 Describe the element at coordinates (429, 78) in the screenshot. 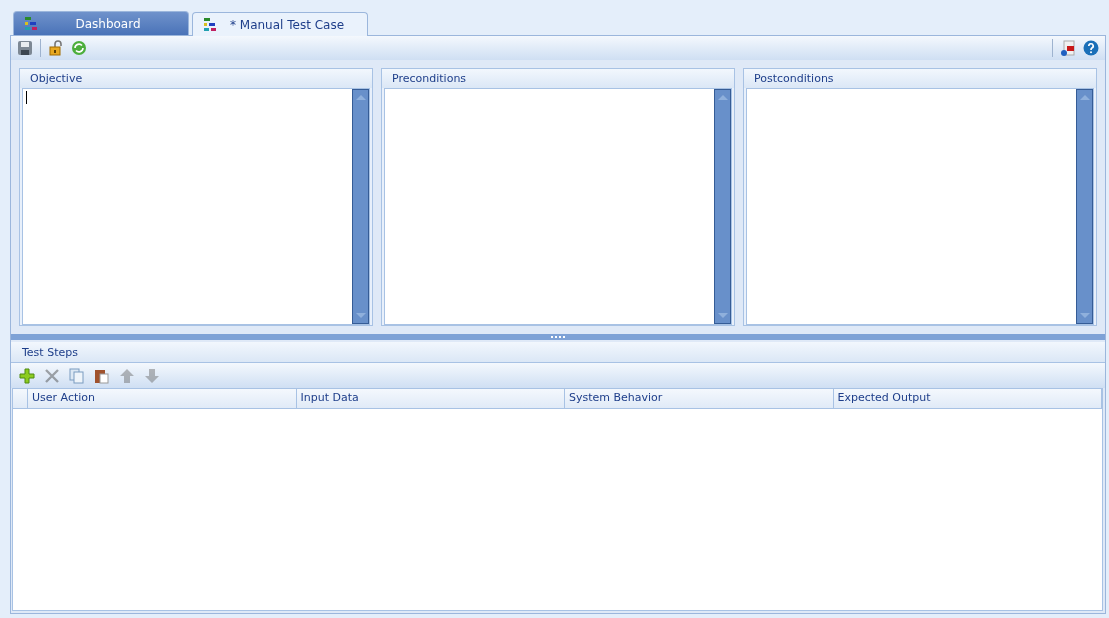

I see `panel-title: Preconditions` at that location.